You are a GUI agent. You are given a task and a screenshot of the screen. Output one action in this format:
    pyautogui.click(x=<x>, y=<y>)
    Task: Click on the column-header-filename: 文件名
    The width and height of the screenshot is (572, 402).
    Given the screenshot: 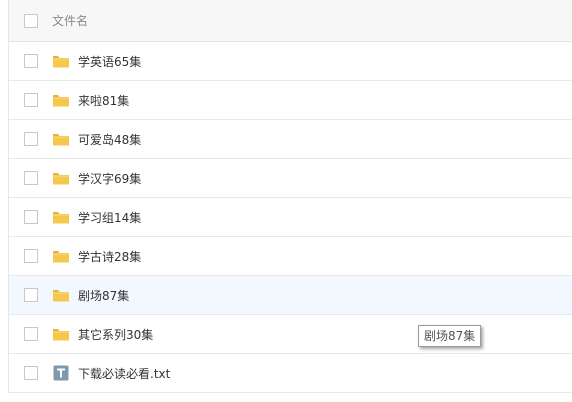 What is the action you would take?
    pyautogui.click(x=70, y=20)
    